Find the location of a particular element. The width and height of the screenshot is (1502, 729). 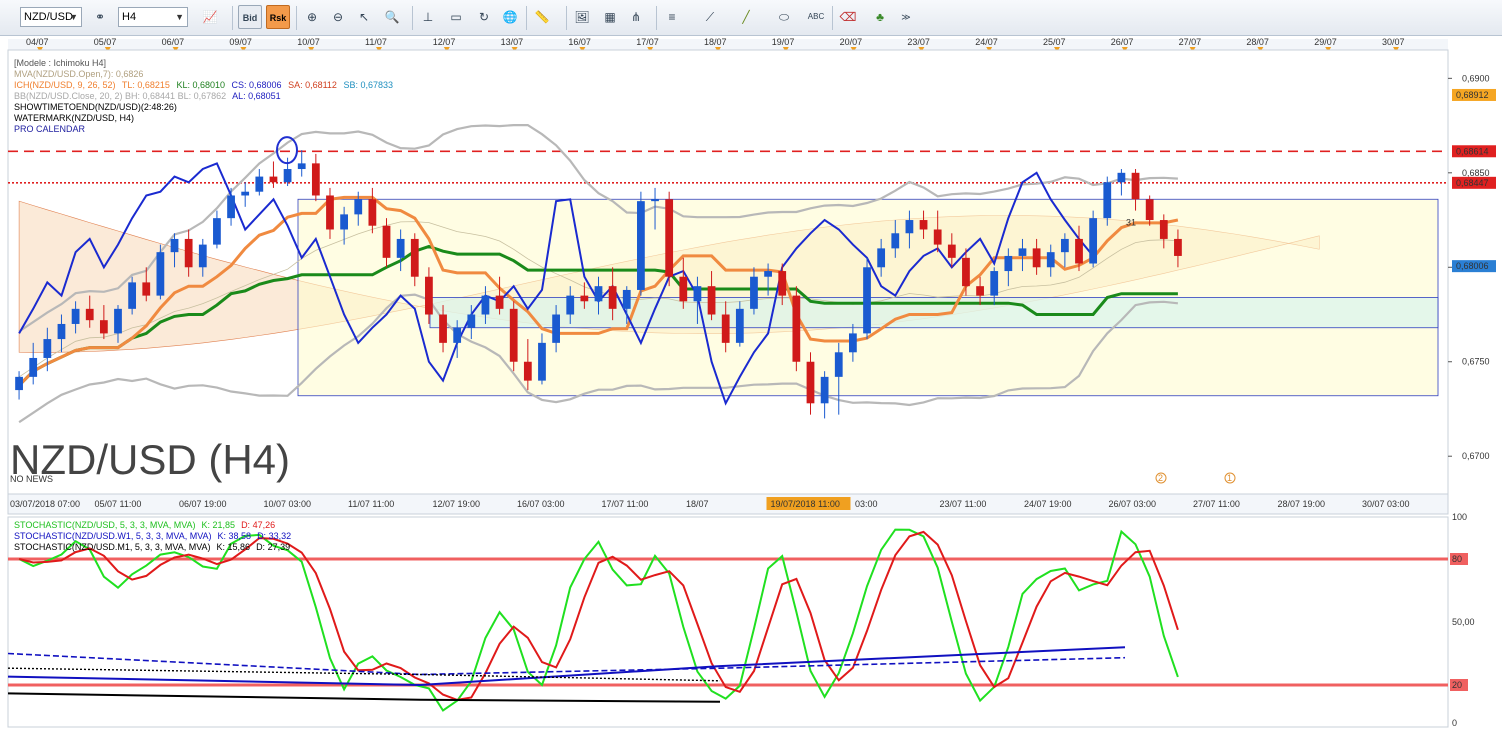

bottom-date-label: 03:00 is located at coordinates (866, 504).